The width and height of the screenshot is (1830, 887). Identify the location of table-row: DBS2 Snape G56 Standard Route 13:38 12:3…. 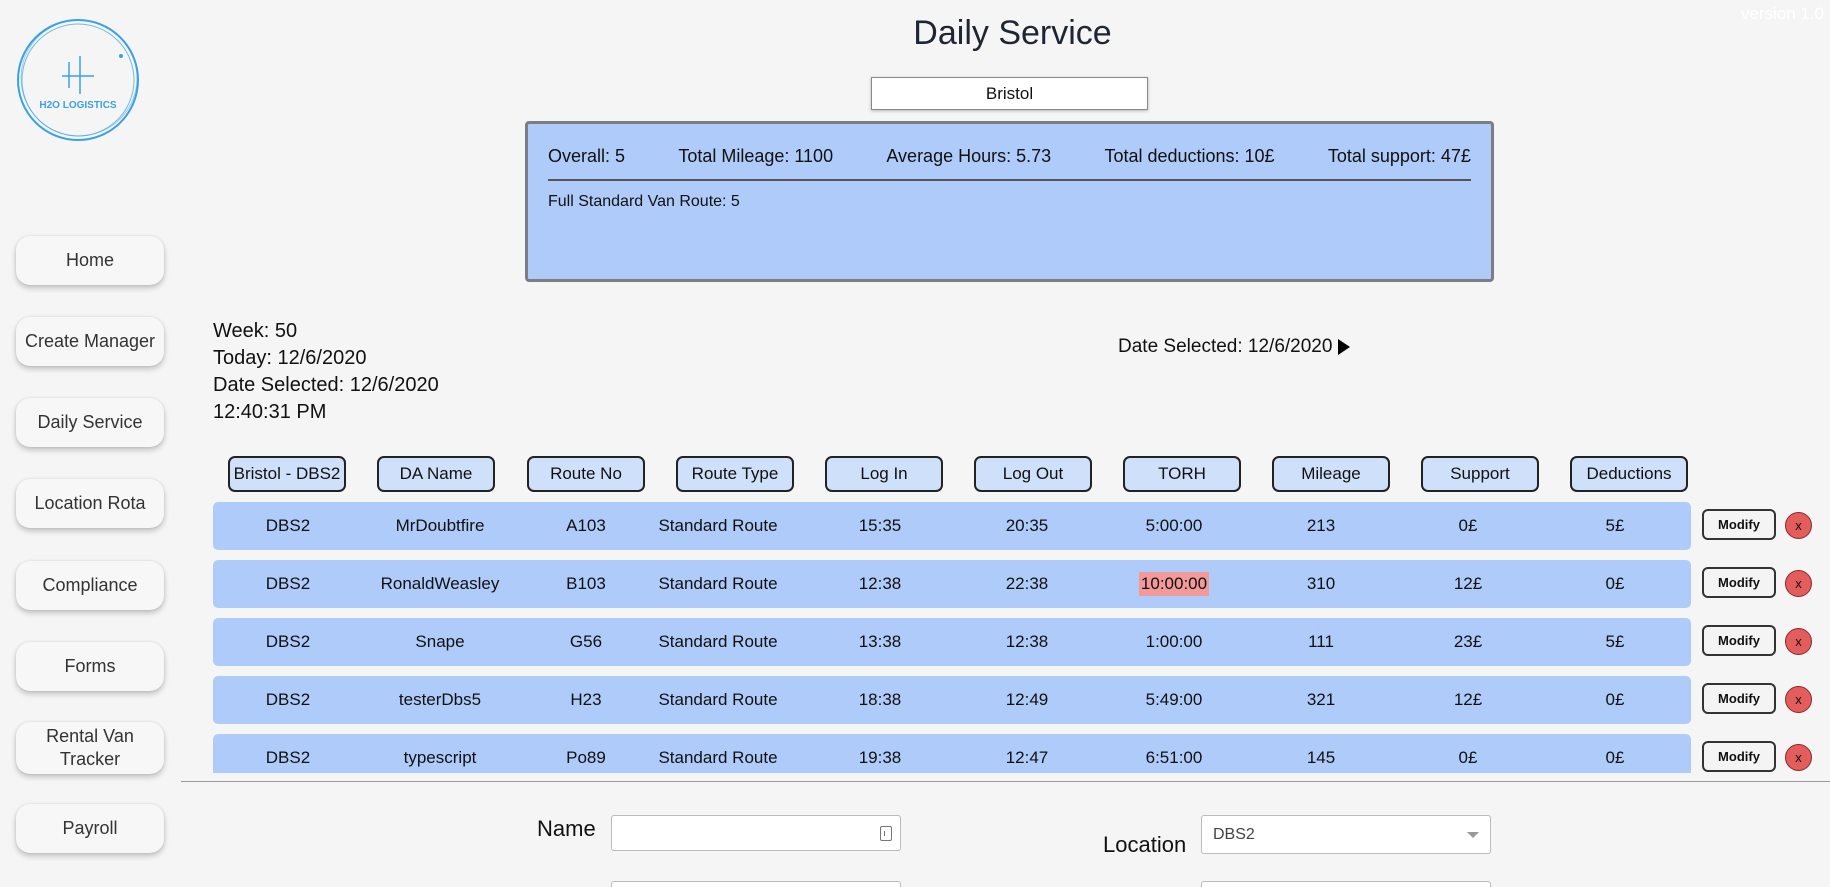
(952, 642).